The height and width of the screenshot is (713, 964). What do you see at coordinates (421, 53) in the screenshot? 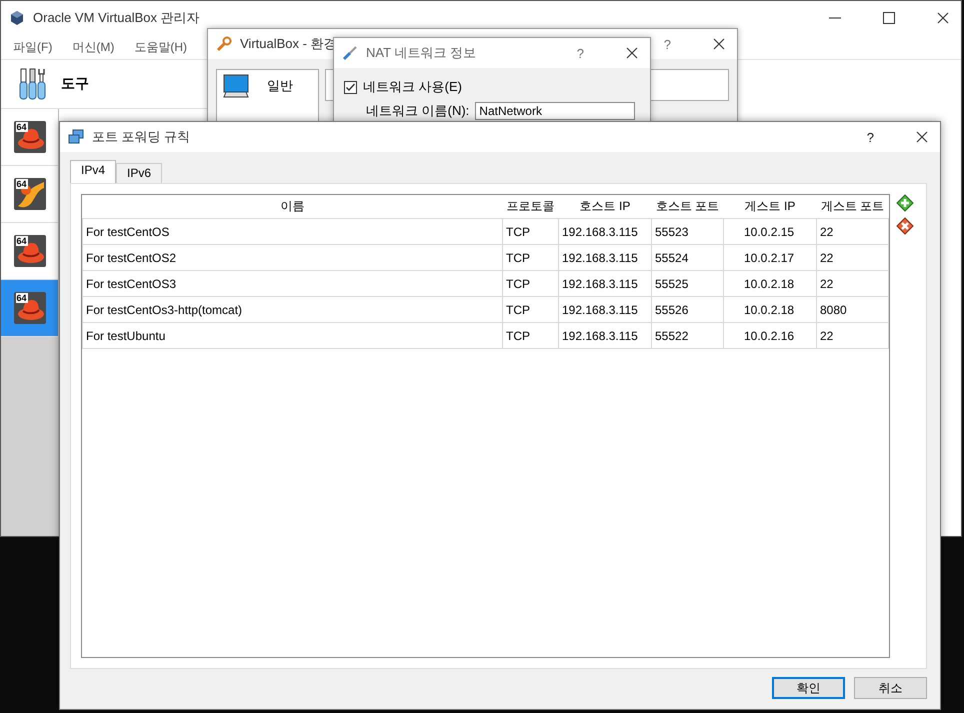
I see `window-title: NAT 네트워크 정보` at bounding box center [421, 53].